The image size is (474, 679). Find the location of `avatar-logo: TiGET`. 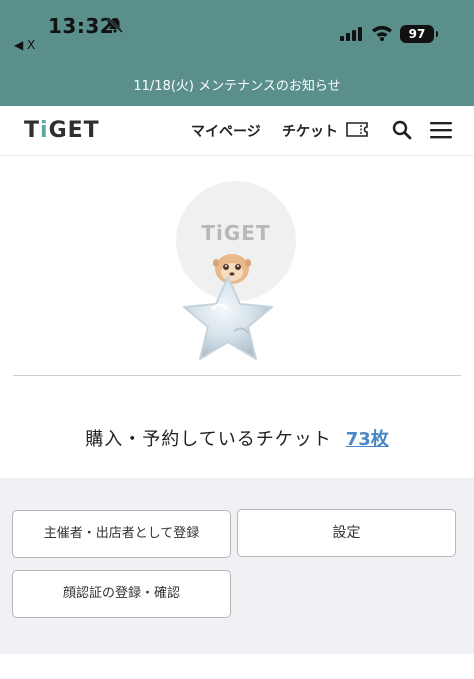

avatar-logo: TiGET is located at coordinates (236, 233).